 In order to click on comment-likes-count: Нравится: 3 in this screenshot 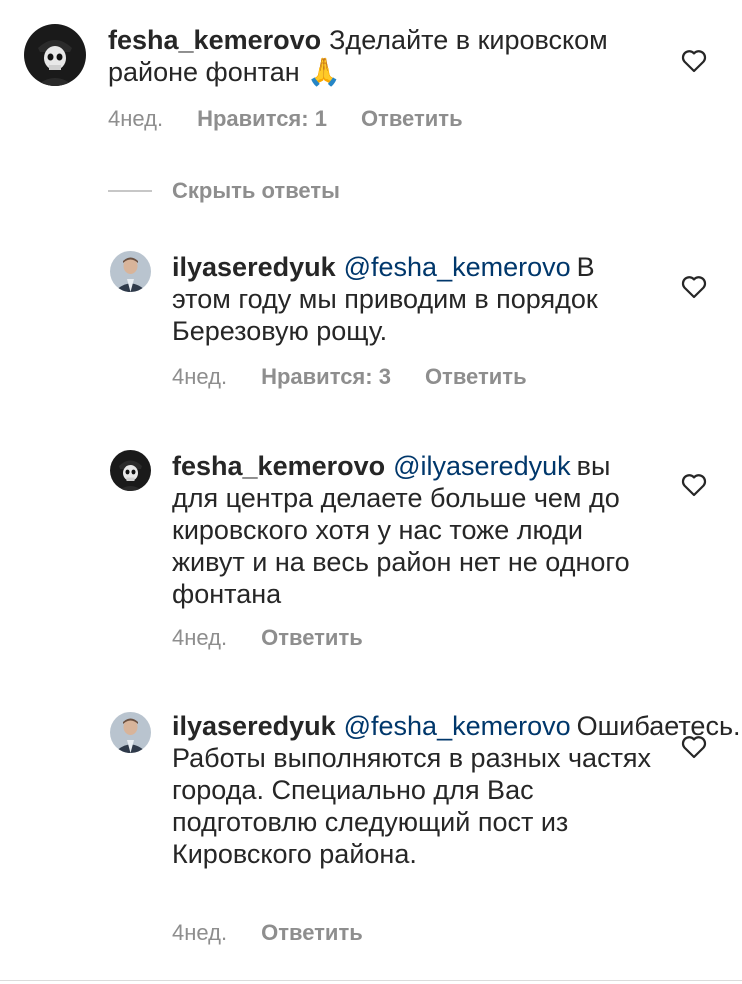, I will do `click(326, 377)`.